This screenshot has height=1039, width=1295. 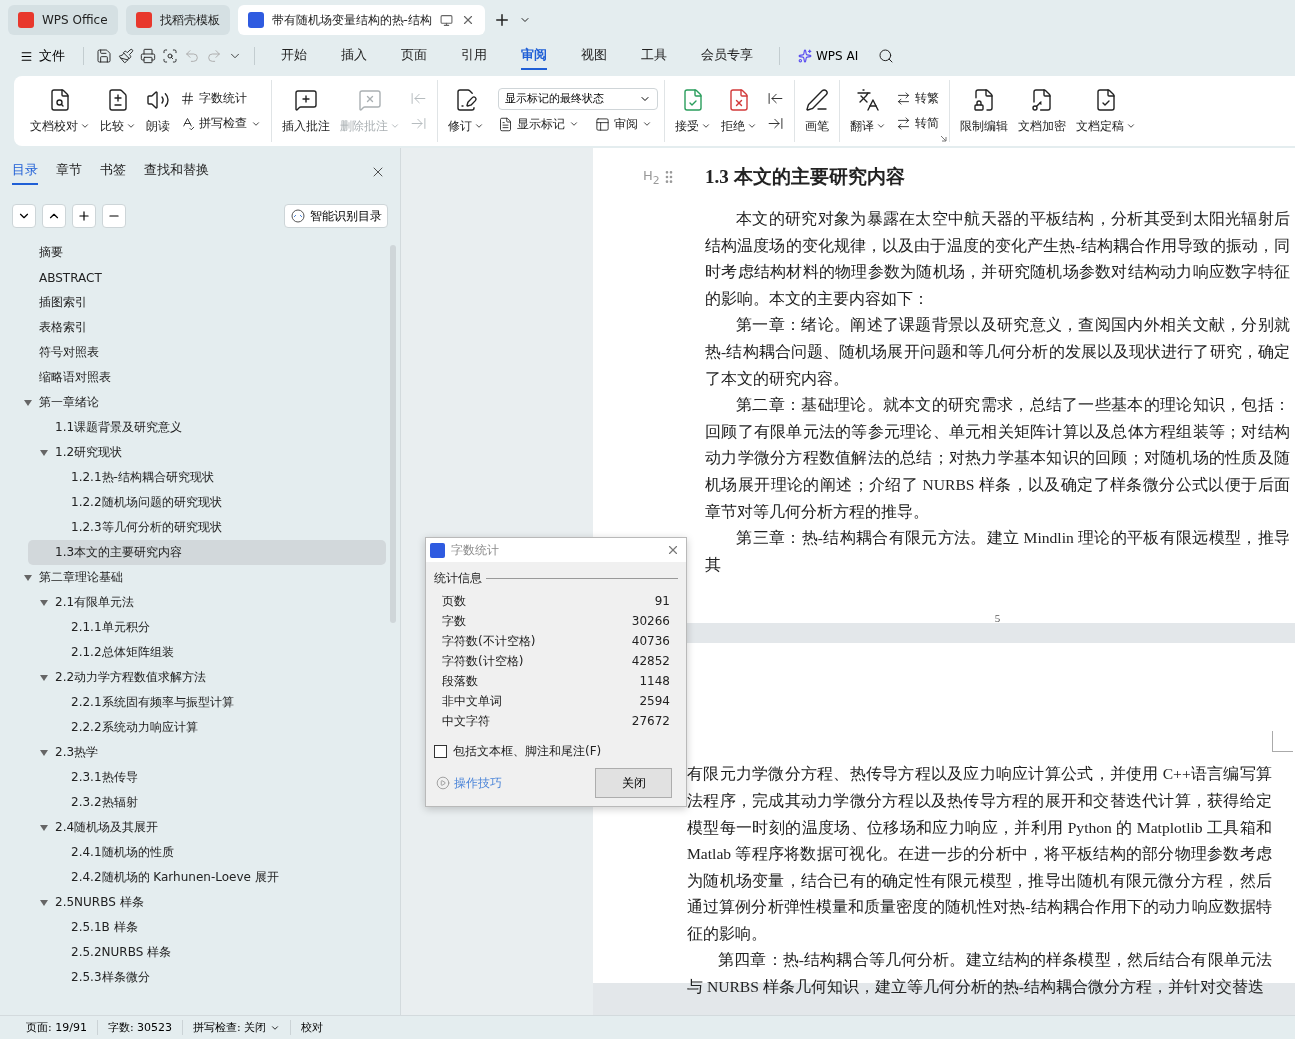 What do you see at coordinates (1106, 111) in the screenshot?
I see `ribbon-button: 文档定稿` at bounding box center [1106, 111].